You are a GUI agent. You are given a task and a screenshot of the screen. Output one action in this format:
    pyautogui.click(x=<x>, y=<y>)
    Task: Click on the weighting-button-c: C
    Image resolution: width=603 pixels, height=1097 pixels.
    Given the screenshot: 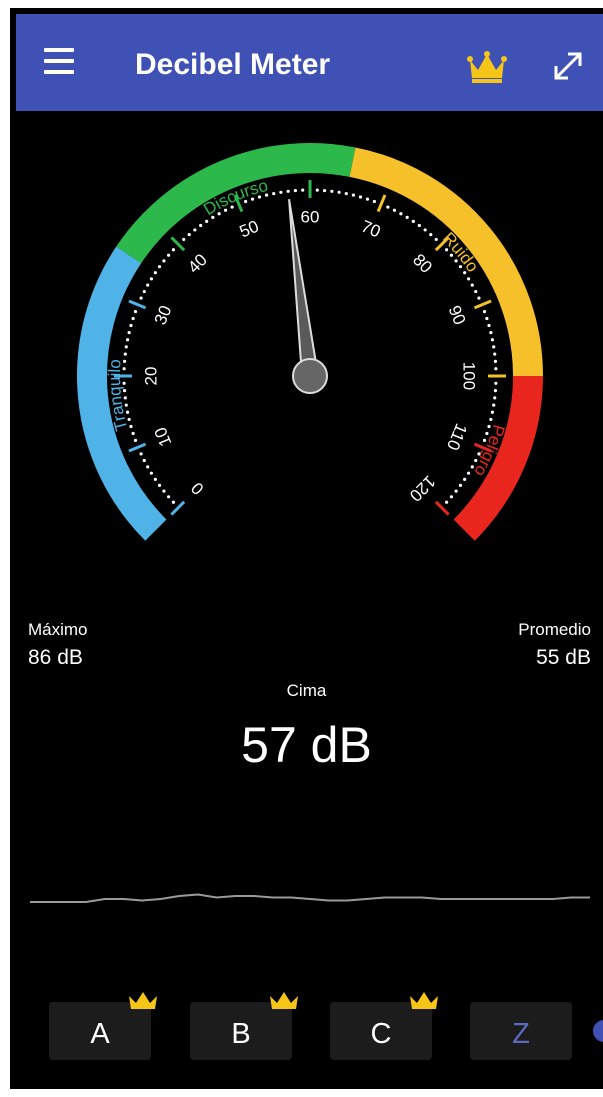 What is the action you would take?
    pyautogui.click(x=384, y=1026)
    